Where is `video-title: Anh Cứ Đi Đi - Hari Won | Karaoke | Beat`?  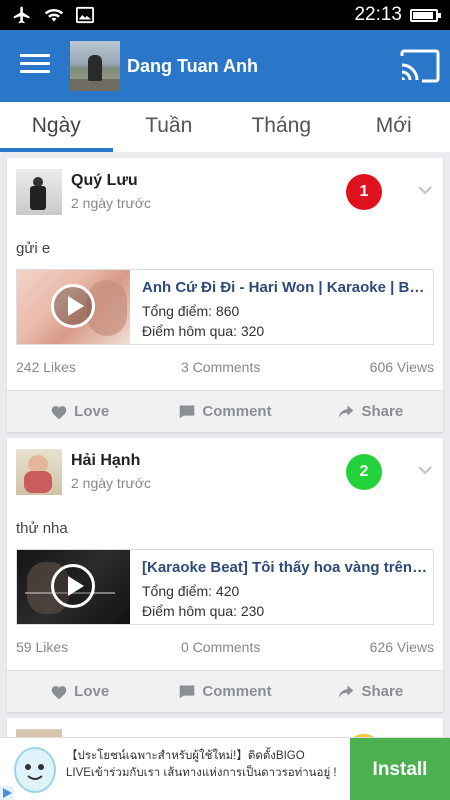
video-title: Anh Cứ Đi Đi - Hari Won | Karaoke | Beat is located at coordinates (286, 287).